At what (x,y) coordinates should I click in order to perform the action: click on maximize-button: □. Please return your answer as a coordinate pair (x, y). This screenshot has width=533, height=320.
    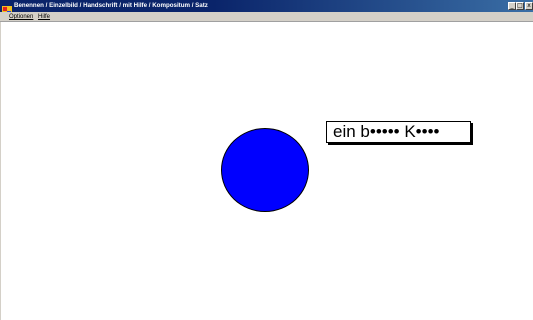
    Looking at the image, I should click on (520, 6).